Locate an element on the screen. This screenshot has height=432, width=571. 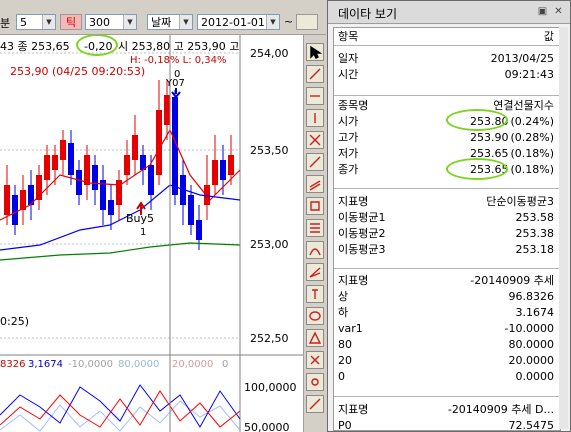
time-label: 0:25) is located at coordinates (14, 321).